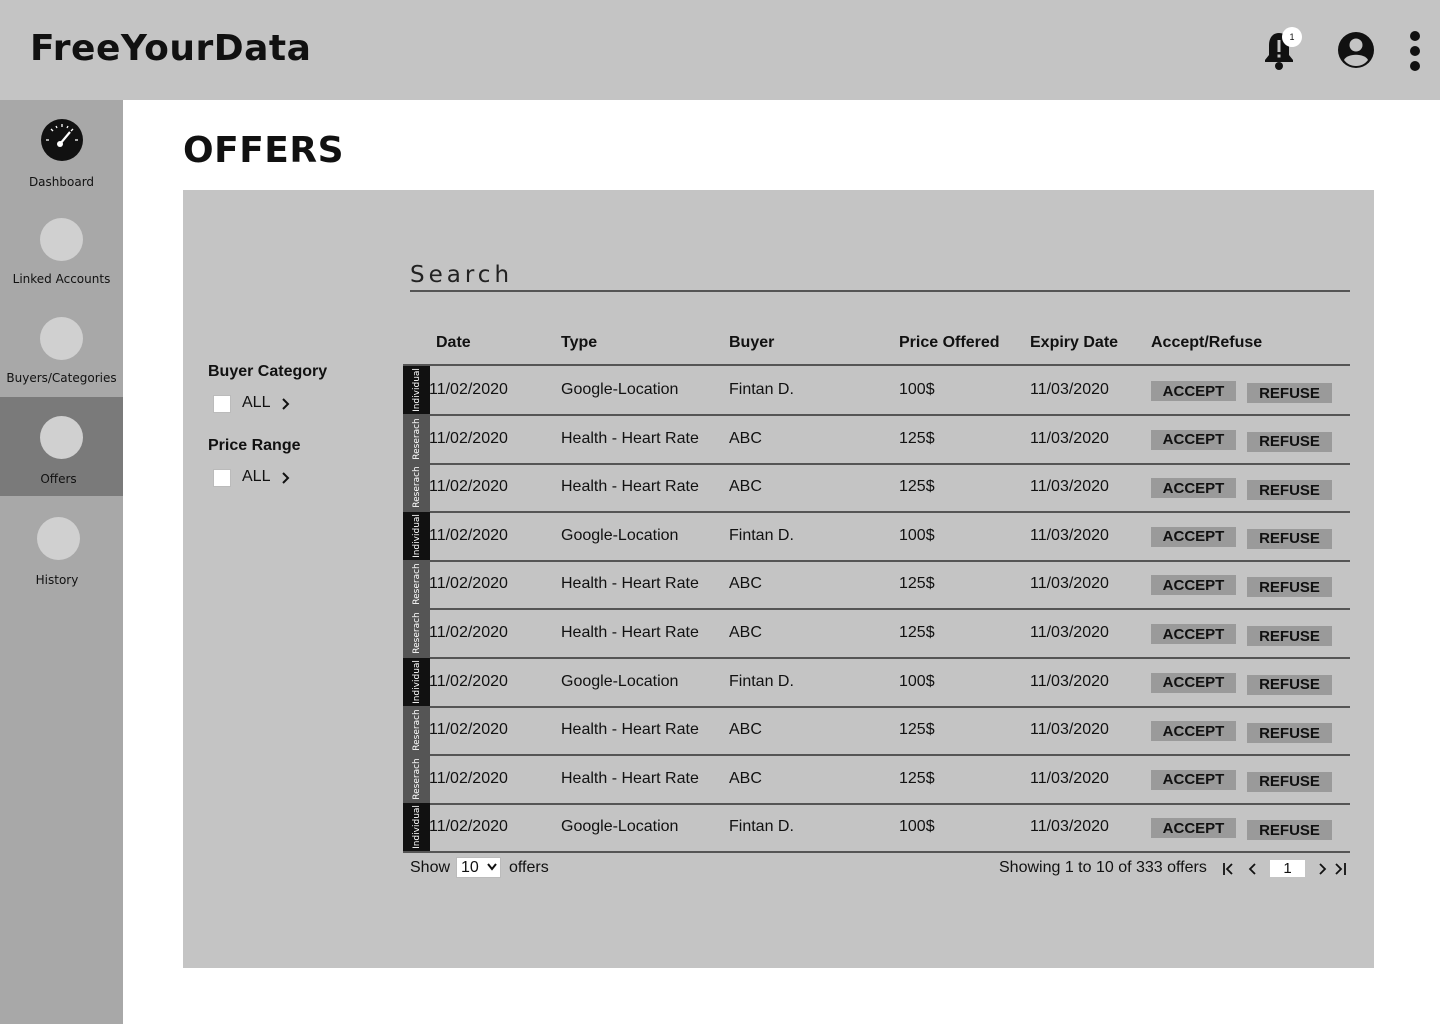 The width and height of the screenshot is (1440, 1024). Describe the element at coordinates (222, 404) in the screenshot. I see `buyer-category-checkbox` at that location.